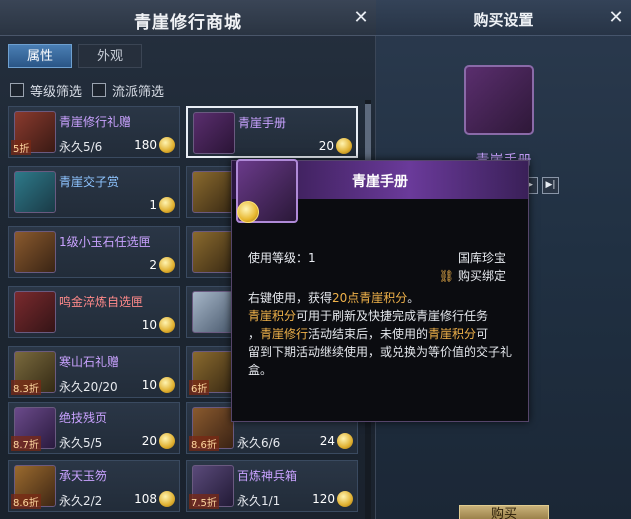  Describe the element at coordinates (110, 56) in the screenshot. I see `tab-appearance: 外观` at that location.